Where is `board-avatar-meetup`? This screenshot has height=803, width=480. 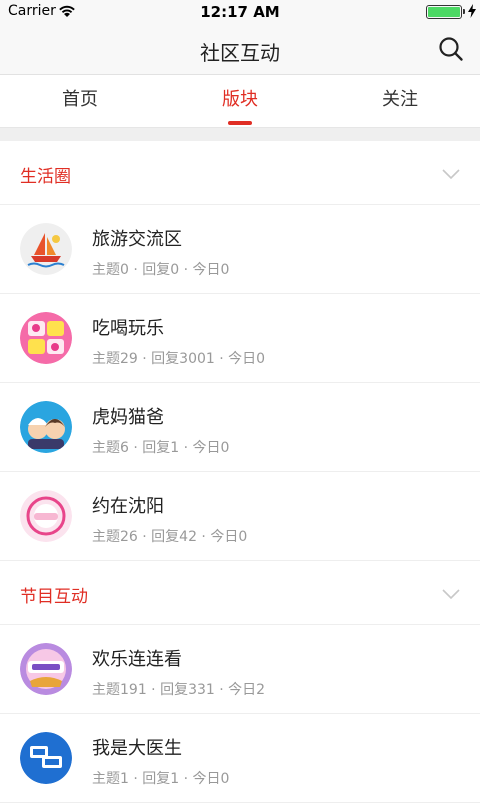 board-avatar-meetup is located at coordinates (46, 516).